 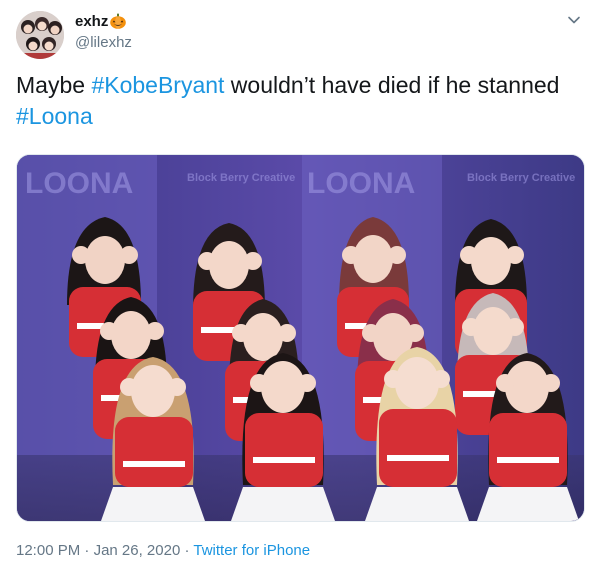 What do you see at coordinates (157, 85) in the screenshot?
I see `hashtag-link-kobebryant: #KobeBryant` at bounding box center [157, 85].